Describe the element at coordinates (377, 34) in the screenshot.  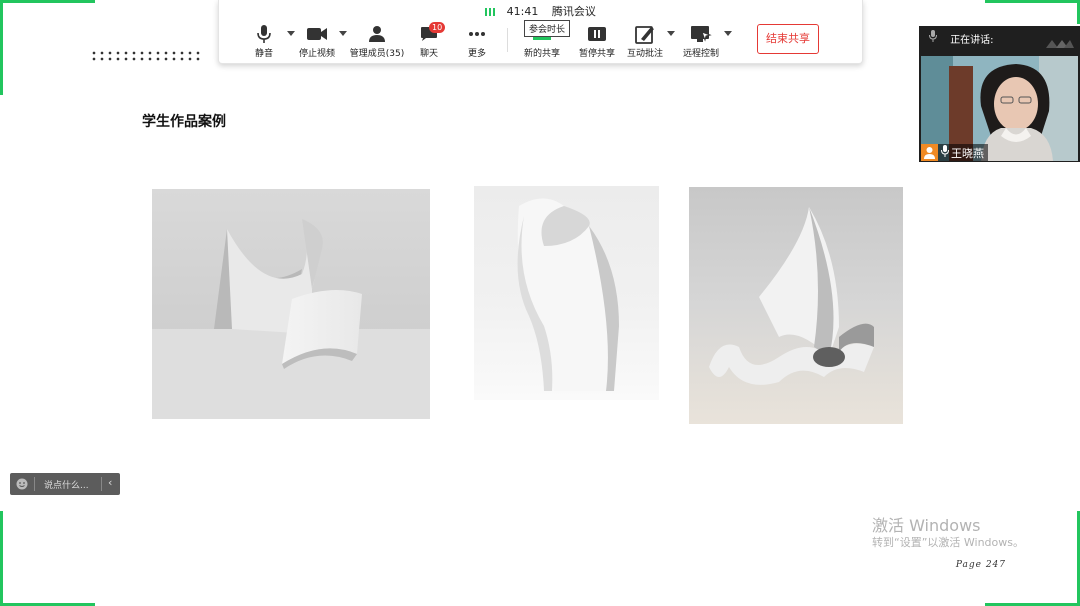
I see `members-icon` at that location.